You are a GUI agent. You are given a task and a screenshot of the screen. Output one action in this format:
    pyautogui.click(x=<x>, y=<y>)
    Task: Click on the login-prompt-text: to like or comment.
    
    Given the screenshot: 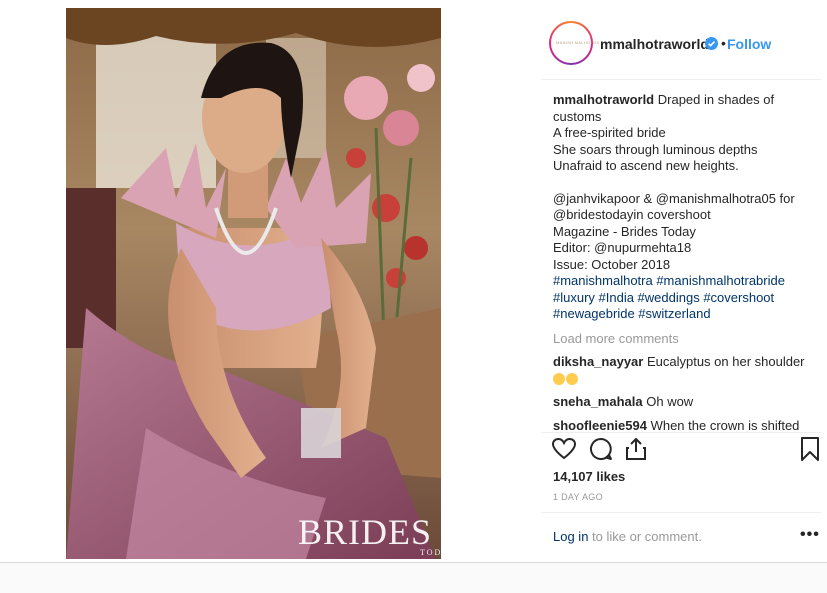 What is the action you would take?
    pyautogui.click(x=645, y=536)
    